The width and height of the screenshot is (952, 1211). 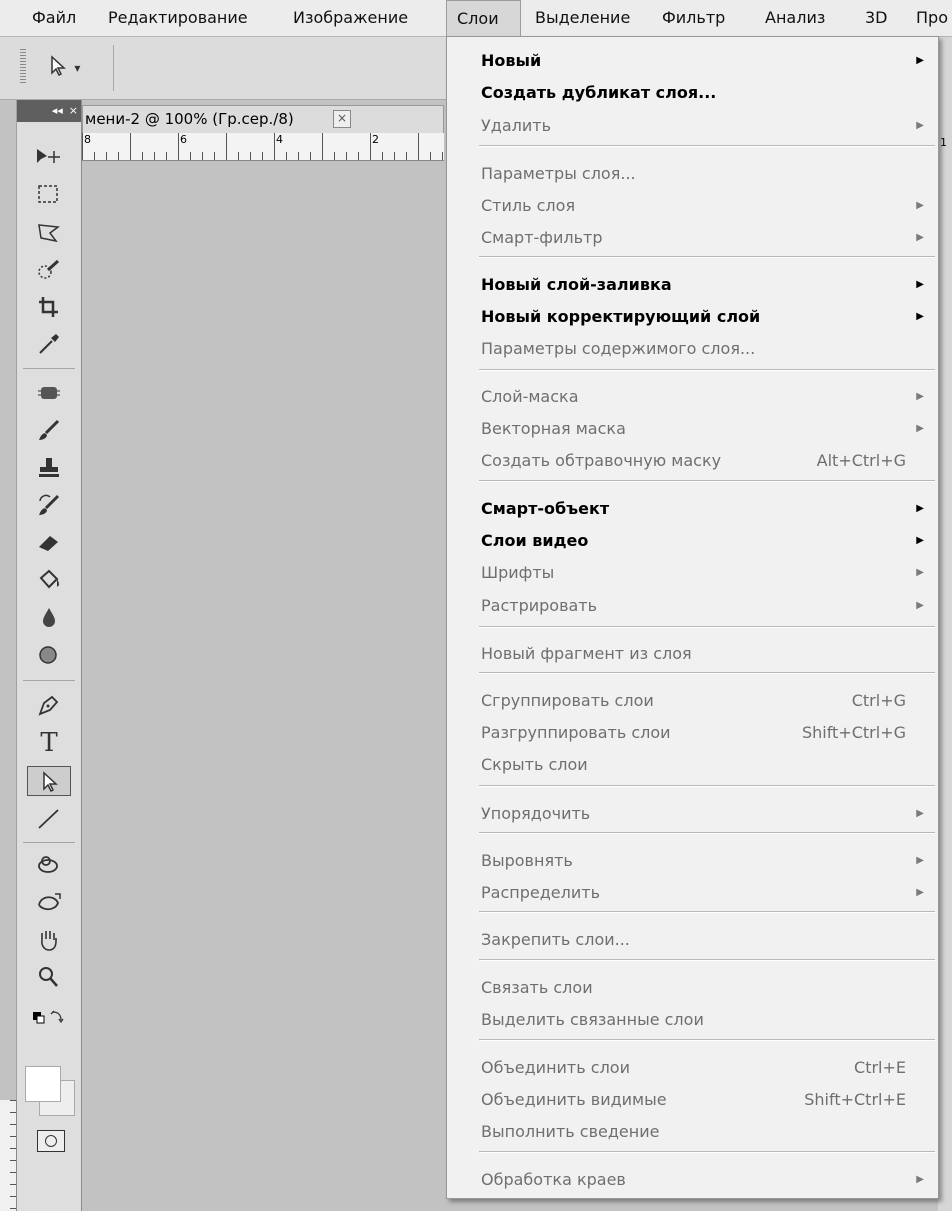 I want to click on layers-menu-item: Обработка краев ▶, so click(x=692, y=1180).